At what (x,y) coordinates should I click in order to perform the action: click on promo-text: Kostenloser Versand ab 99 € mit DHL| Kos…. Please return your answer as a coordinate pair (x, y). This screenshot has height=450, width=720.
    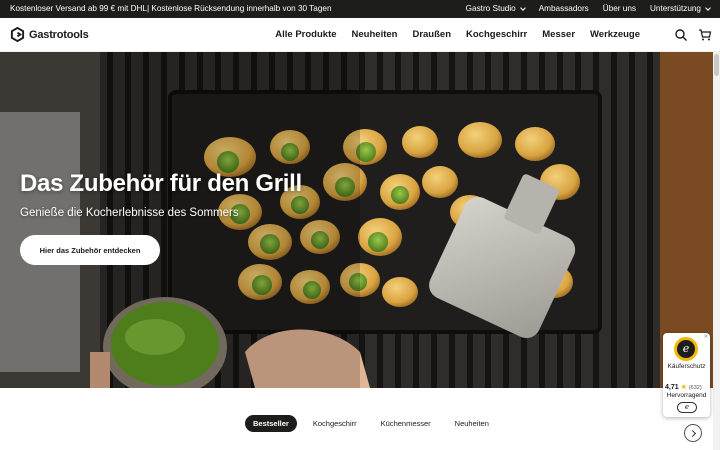
    Looking at the image, I should click on (171, 8).